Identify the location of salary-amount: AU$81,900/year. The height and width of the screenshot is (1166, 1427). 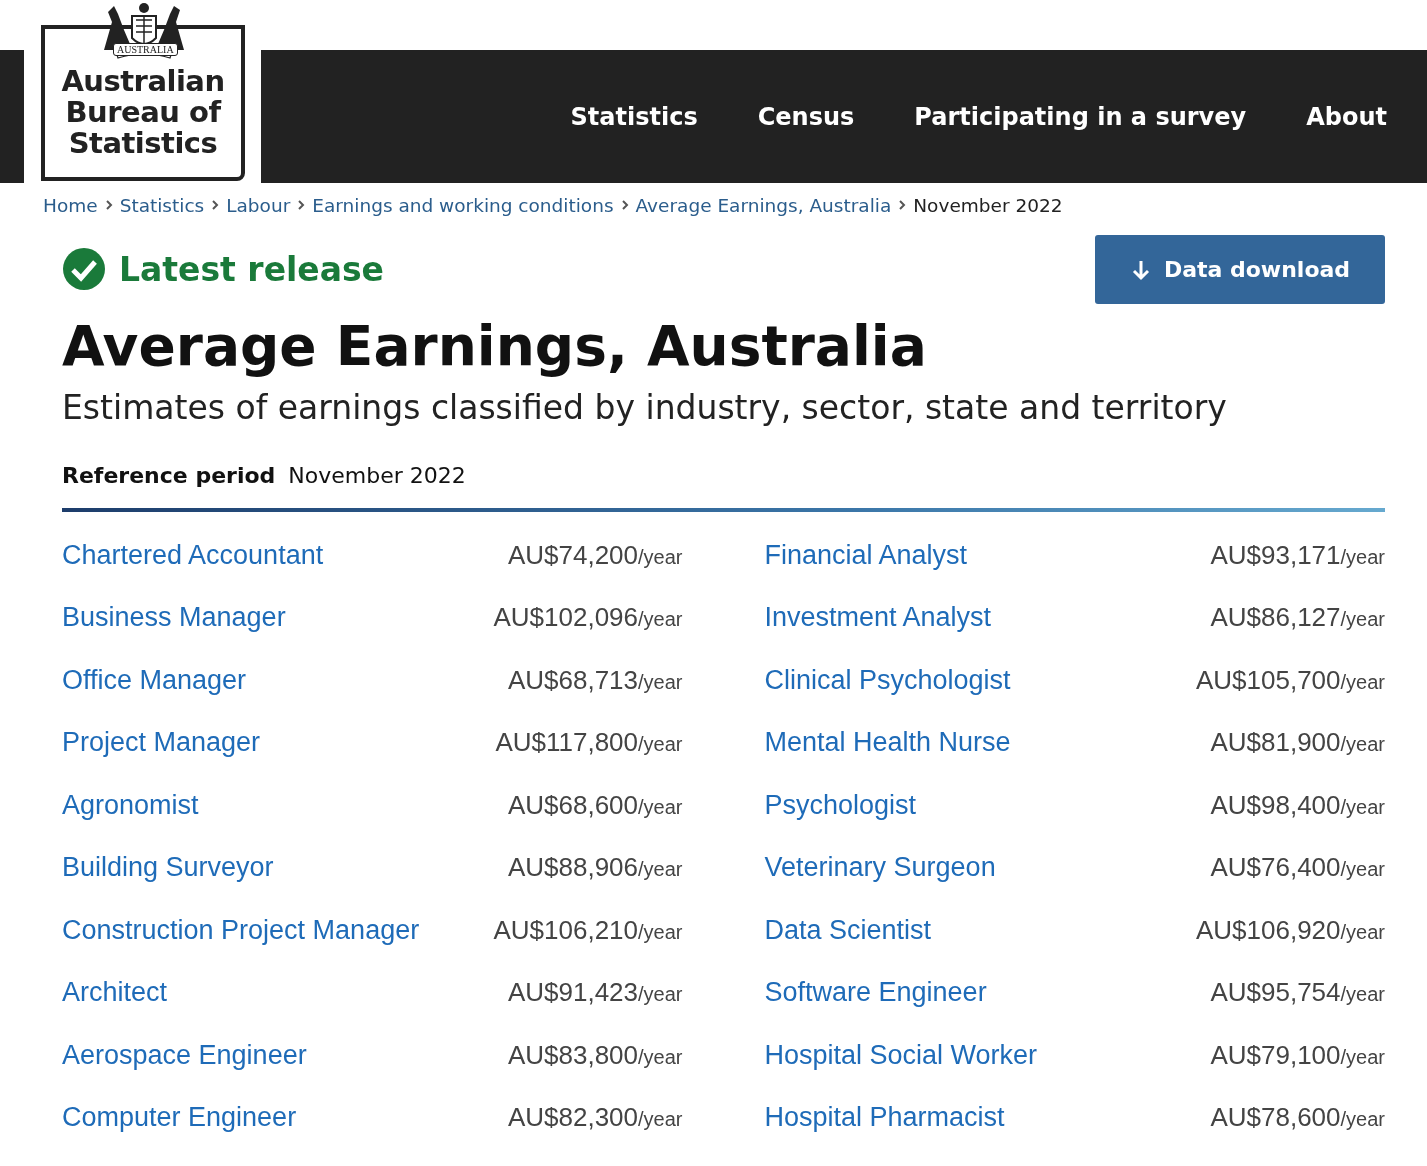
(1297, 743).